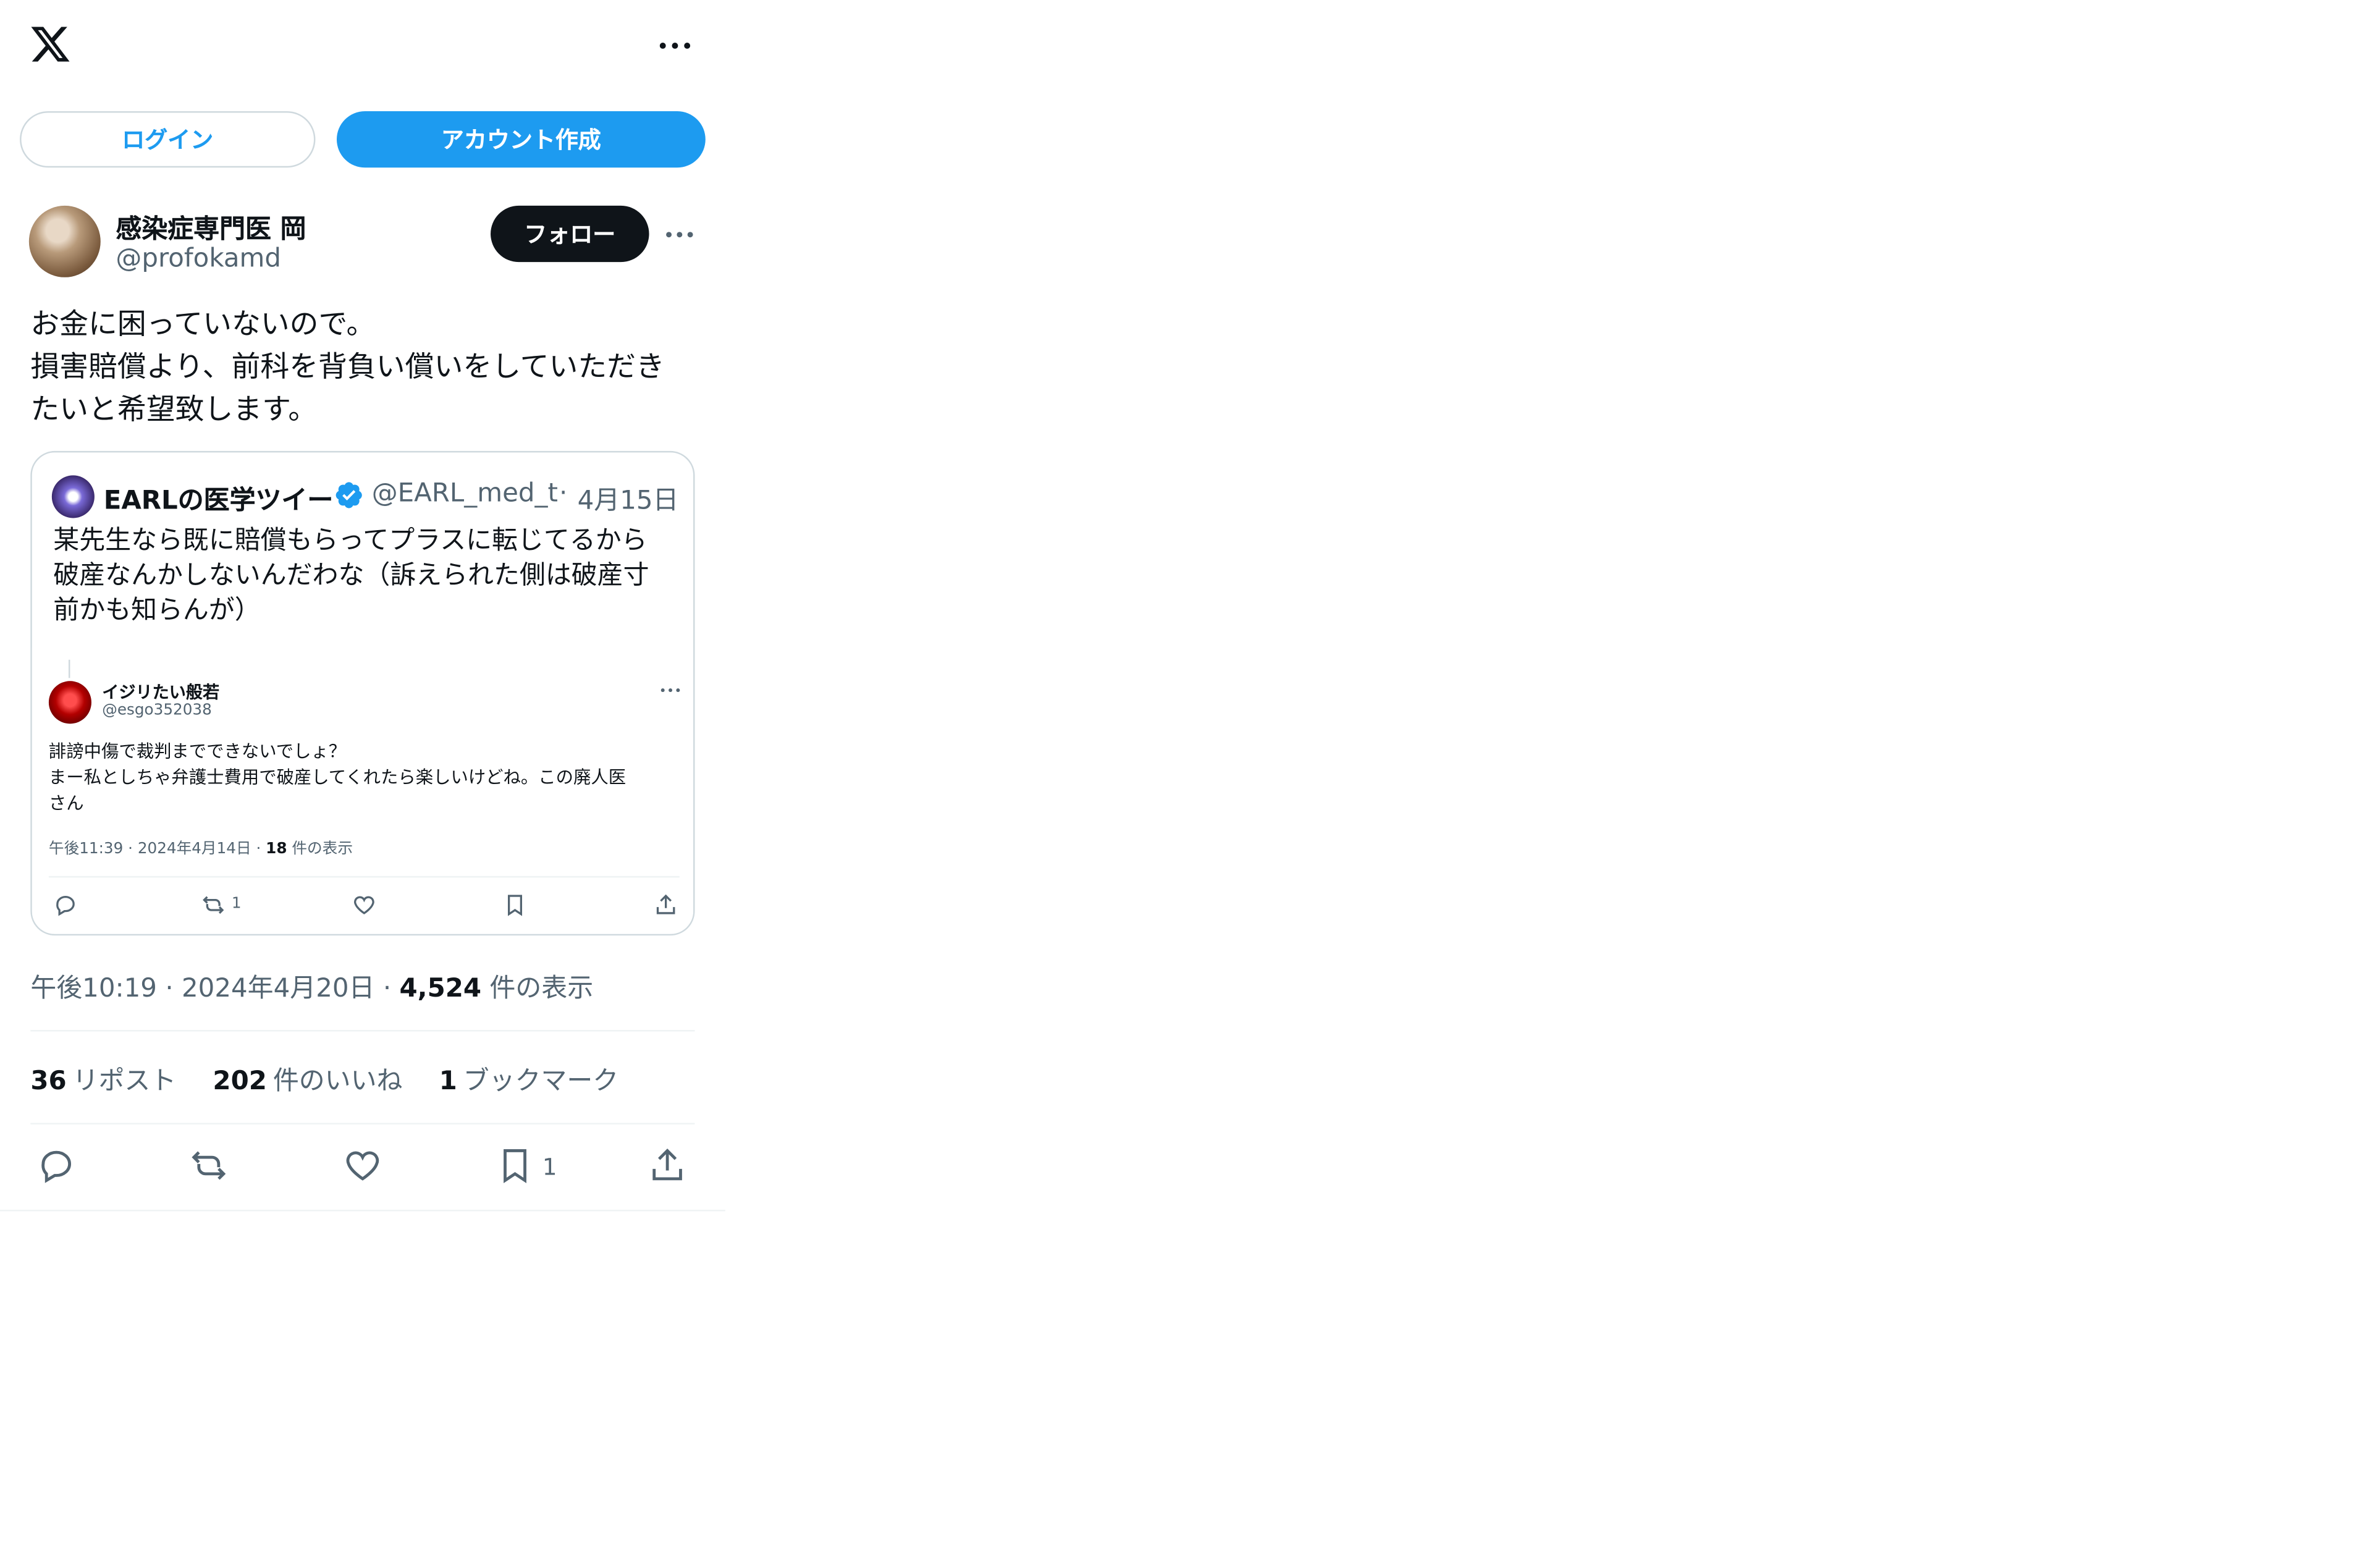 The width and height of the screenshot is (2380, 1565). I want to click on embedded-views-count: 18, so click(276, 850).